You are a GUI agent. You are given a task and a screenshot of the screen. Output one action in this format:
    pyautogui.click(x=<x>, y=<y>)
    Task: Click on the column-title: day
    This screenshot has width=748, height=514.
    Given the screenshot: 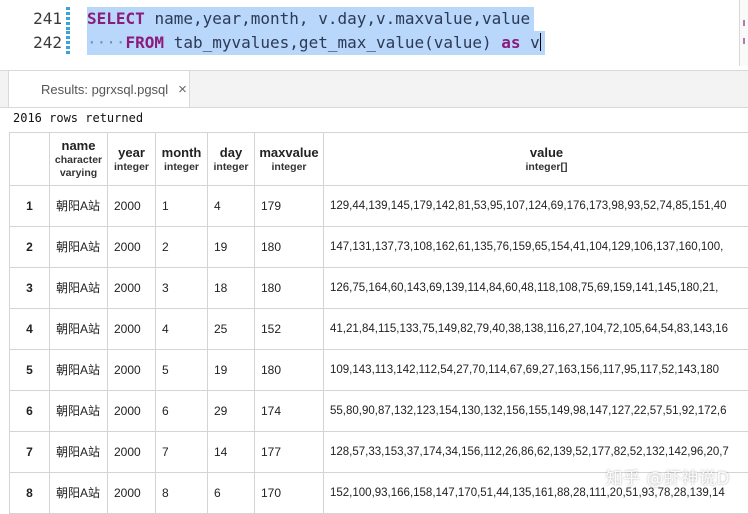 What is the action you would take?
    pyautogui.click(x=231, y=152)
    